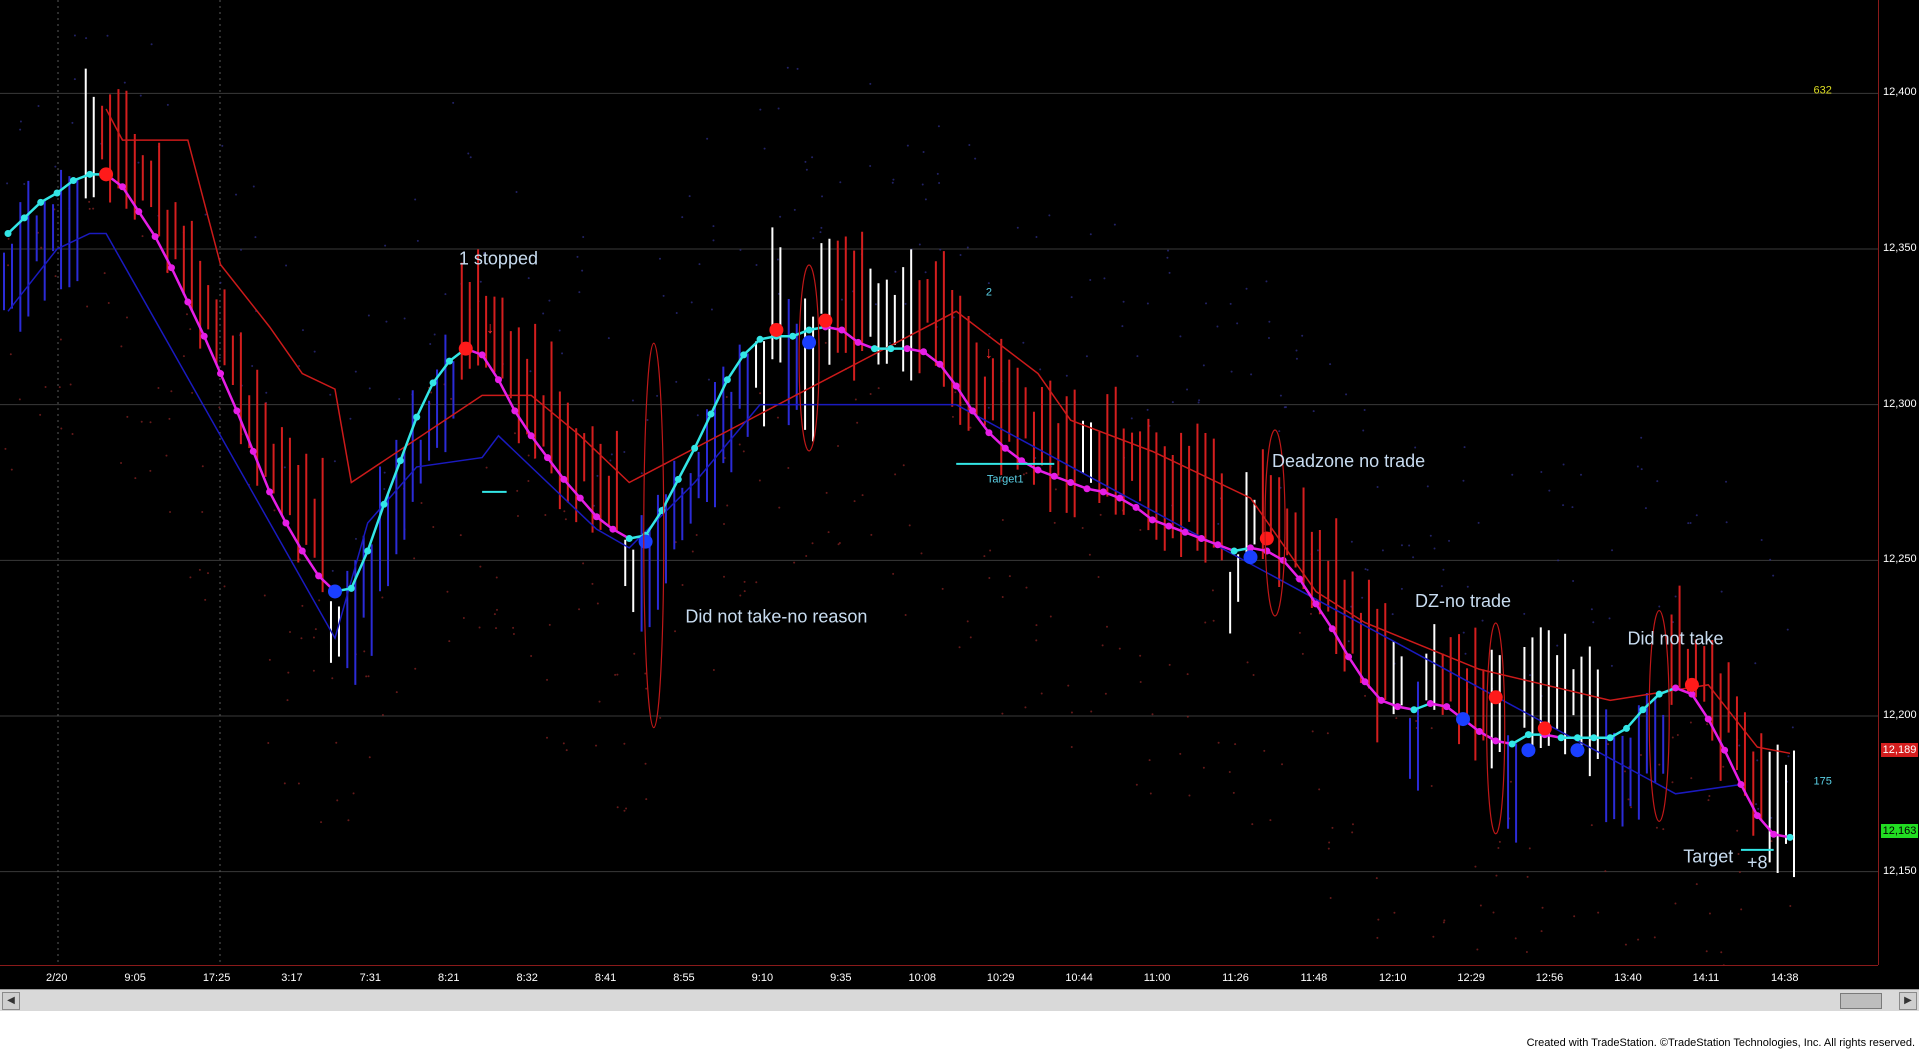  Describe the element at coordinates (1708, 856) in the screenshot. I see `annotation-5: Target` at that location.